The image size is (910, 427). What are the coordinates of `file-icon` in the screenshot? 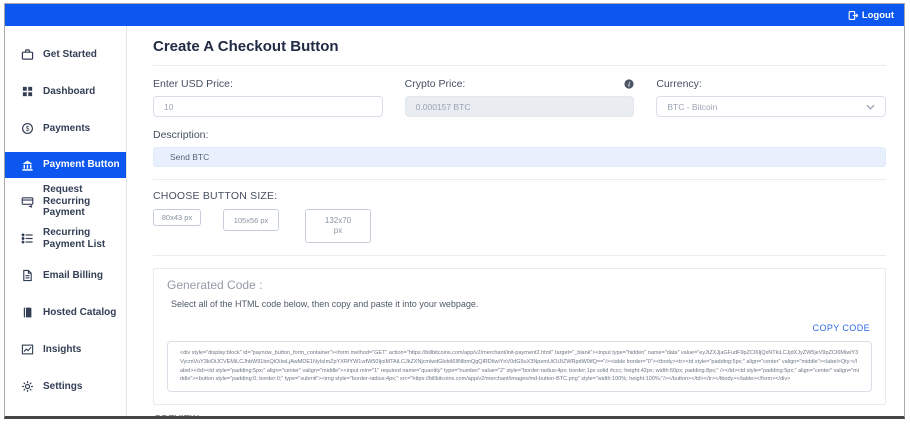 It's located at (27, 275).